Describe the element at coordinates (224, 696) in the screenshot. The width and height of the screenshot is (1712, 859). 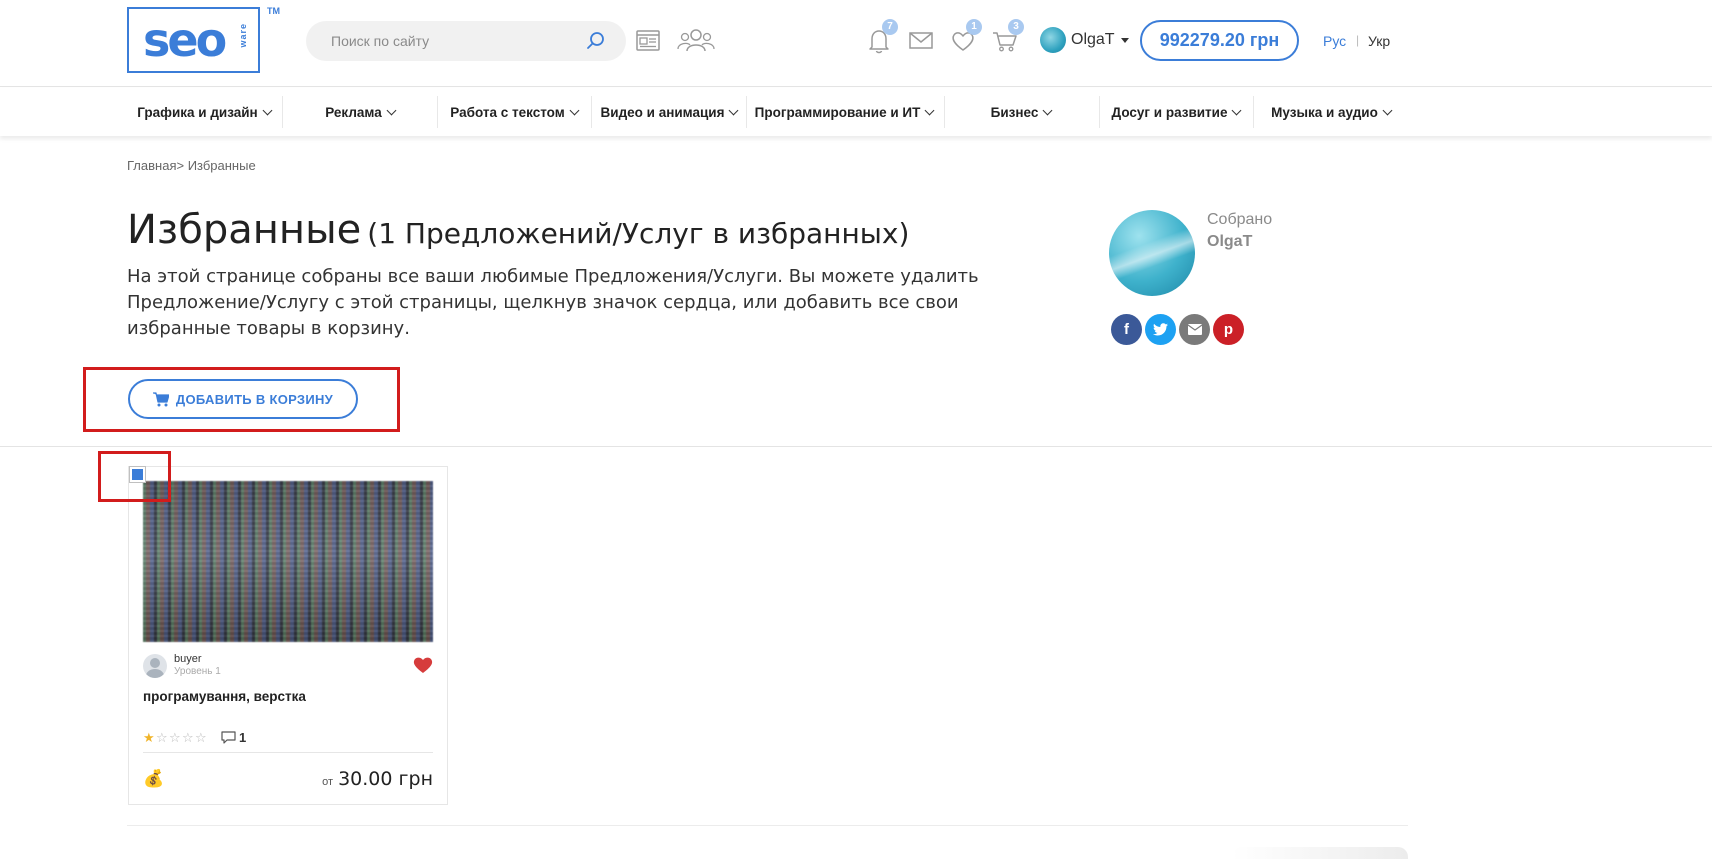
I see `product-title: програмування, верстка` at that location.